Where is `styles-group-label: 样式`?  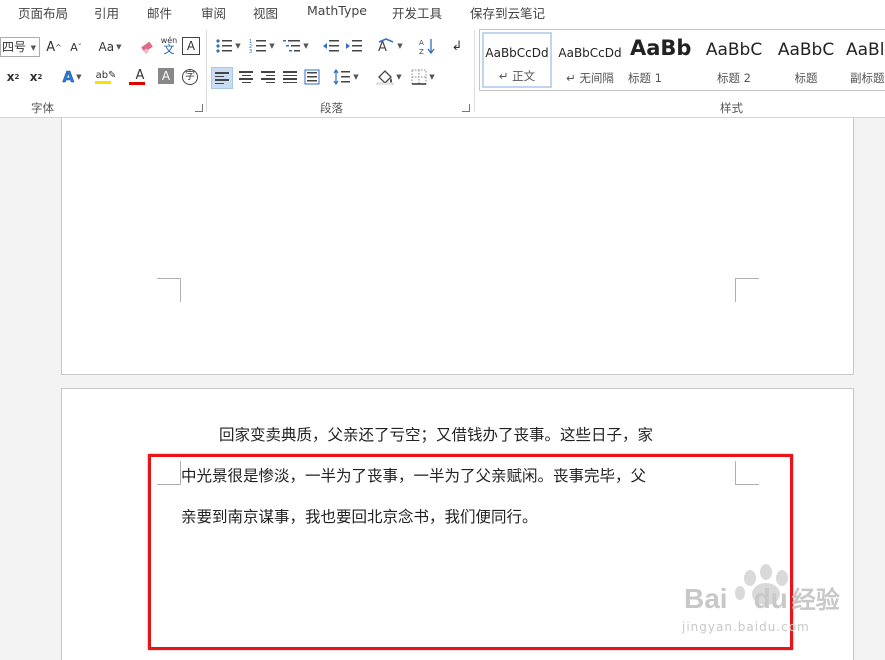 styles-group-label: 样式 is located at coordinates (731, 108).